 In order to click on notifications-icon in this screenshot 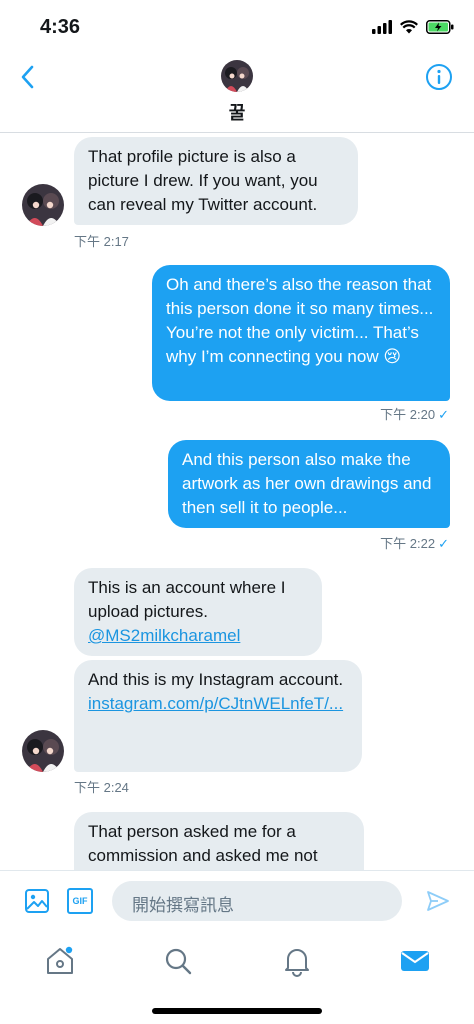, I will do `click(297, 961)`.